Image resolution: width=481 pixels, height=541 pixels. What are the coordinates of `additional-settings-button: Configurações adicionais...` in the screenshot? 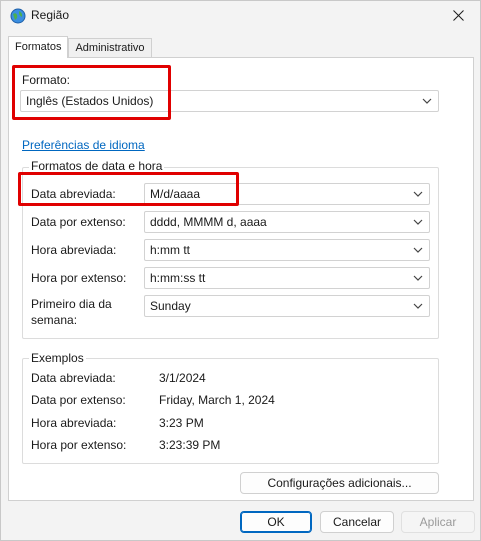 It's located at (339, 483).